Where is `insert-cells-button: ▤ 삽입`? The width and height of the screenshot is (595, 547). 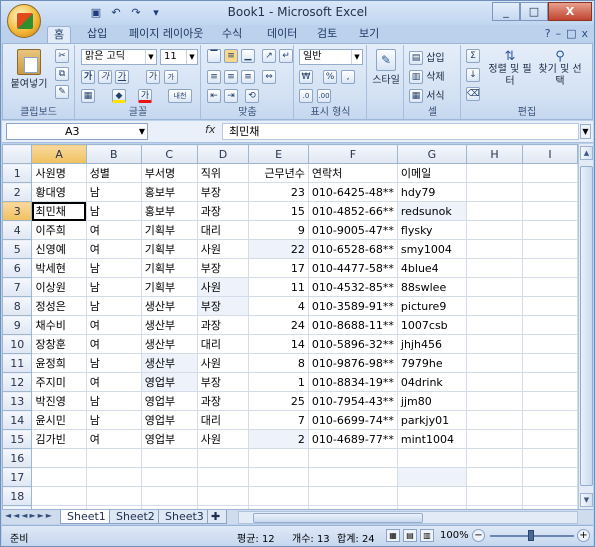 insert-cells-button: ▤ 삽입 is located at coordinates (427, 57).